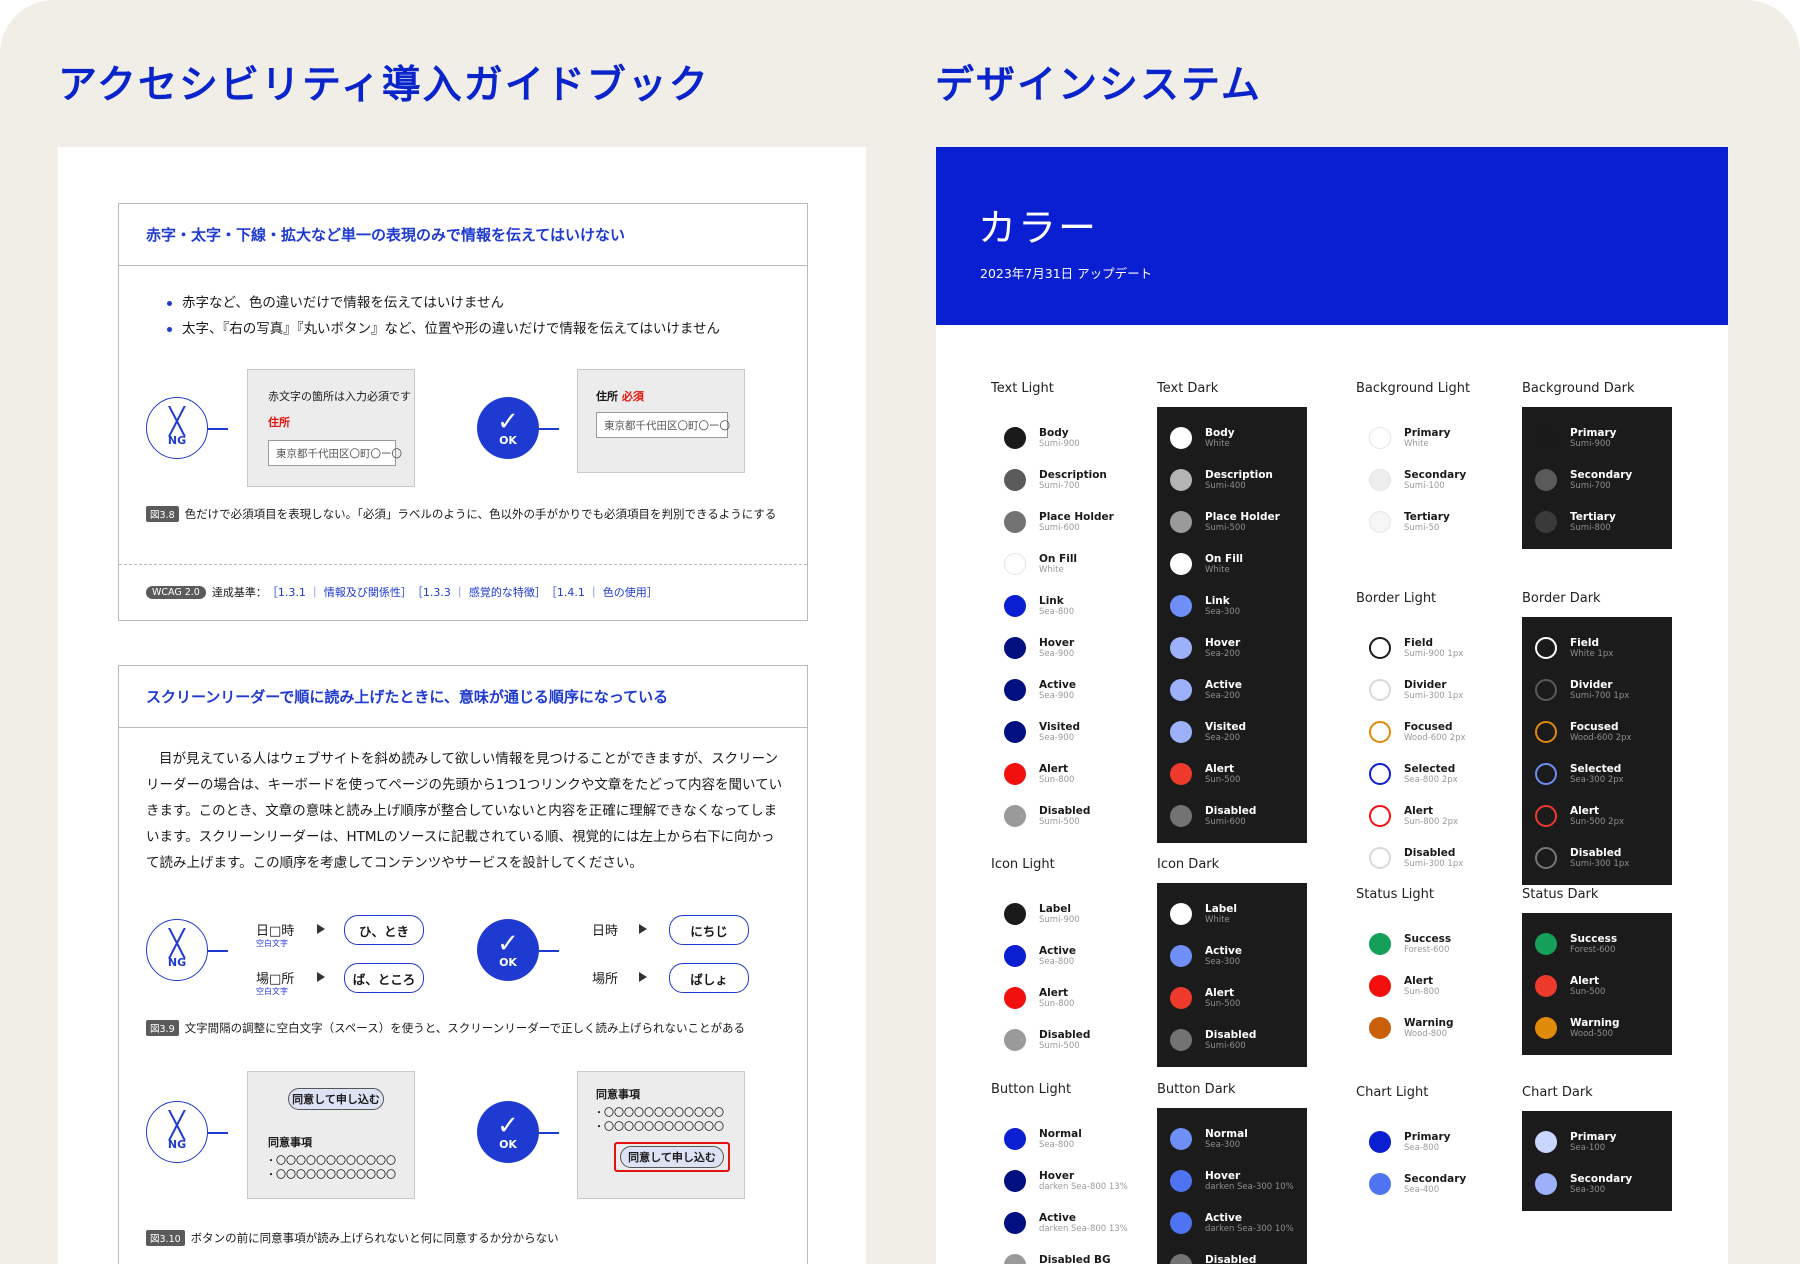  I want to click on swatch: Visited Sea-900, so click(1066, 732).